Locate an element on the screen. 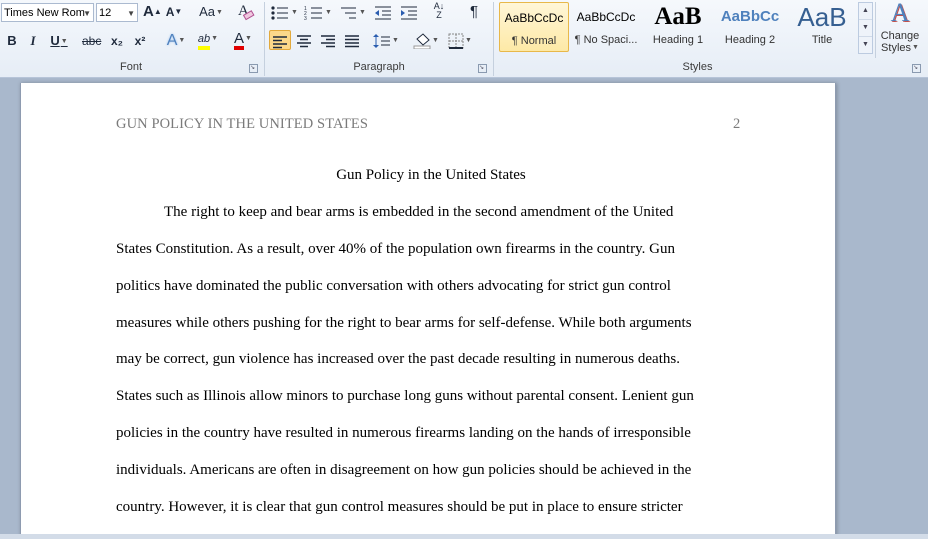  change-case-icon: Aa is located at coordinates (207, 11).